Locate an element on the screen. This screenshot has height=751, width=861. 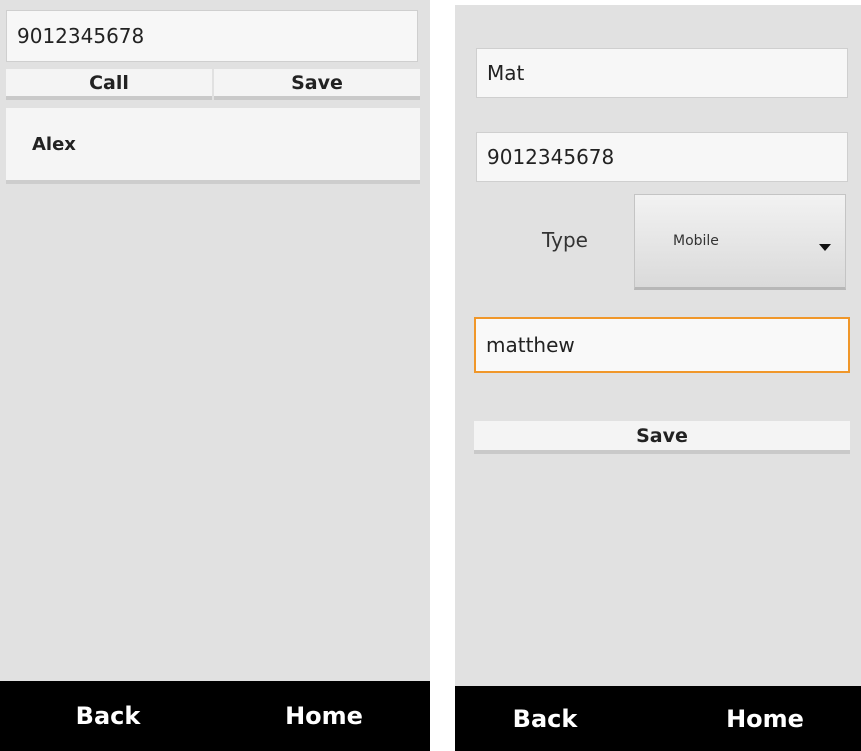
contact-list-item: Alex is located at coordinates (213, 146).